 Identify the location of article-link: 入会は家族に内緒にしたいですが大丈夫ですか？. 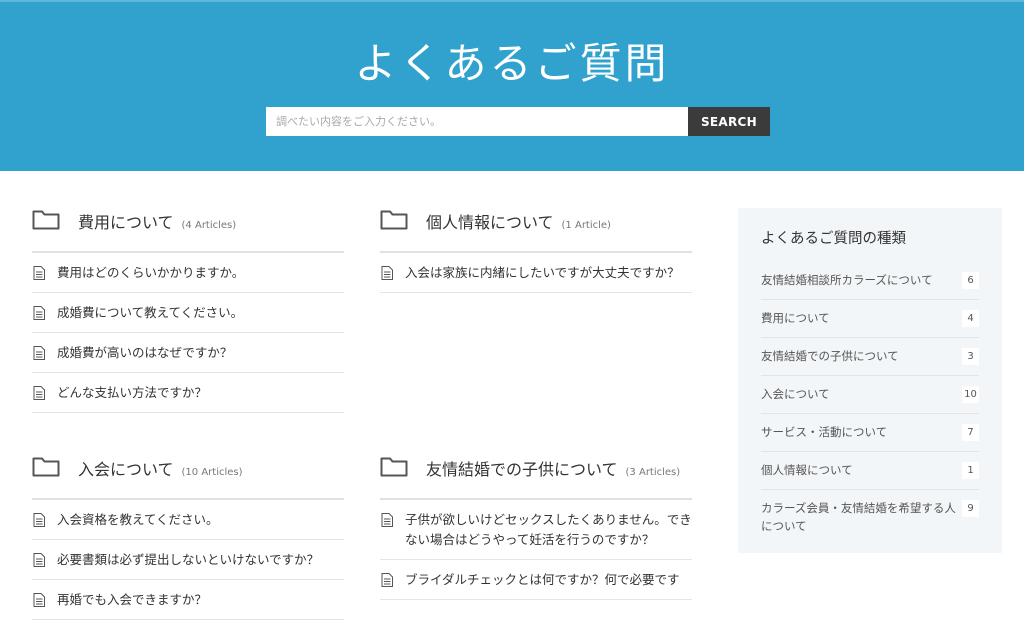
(536, 273).